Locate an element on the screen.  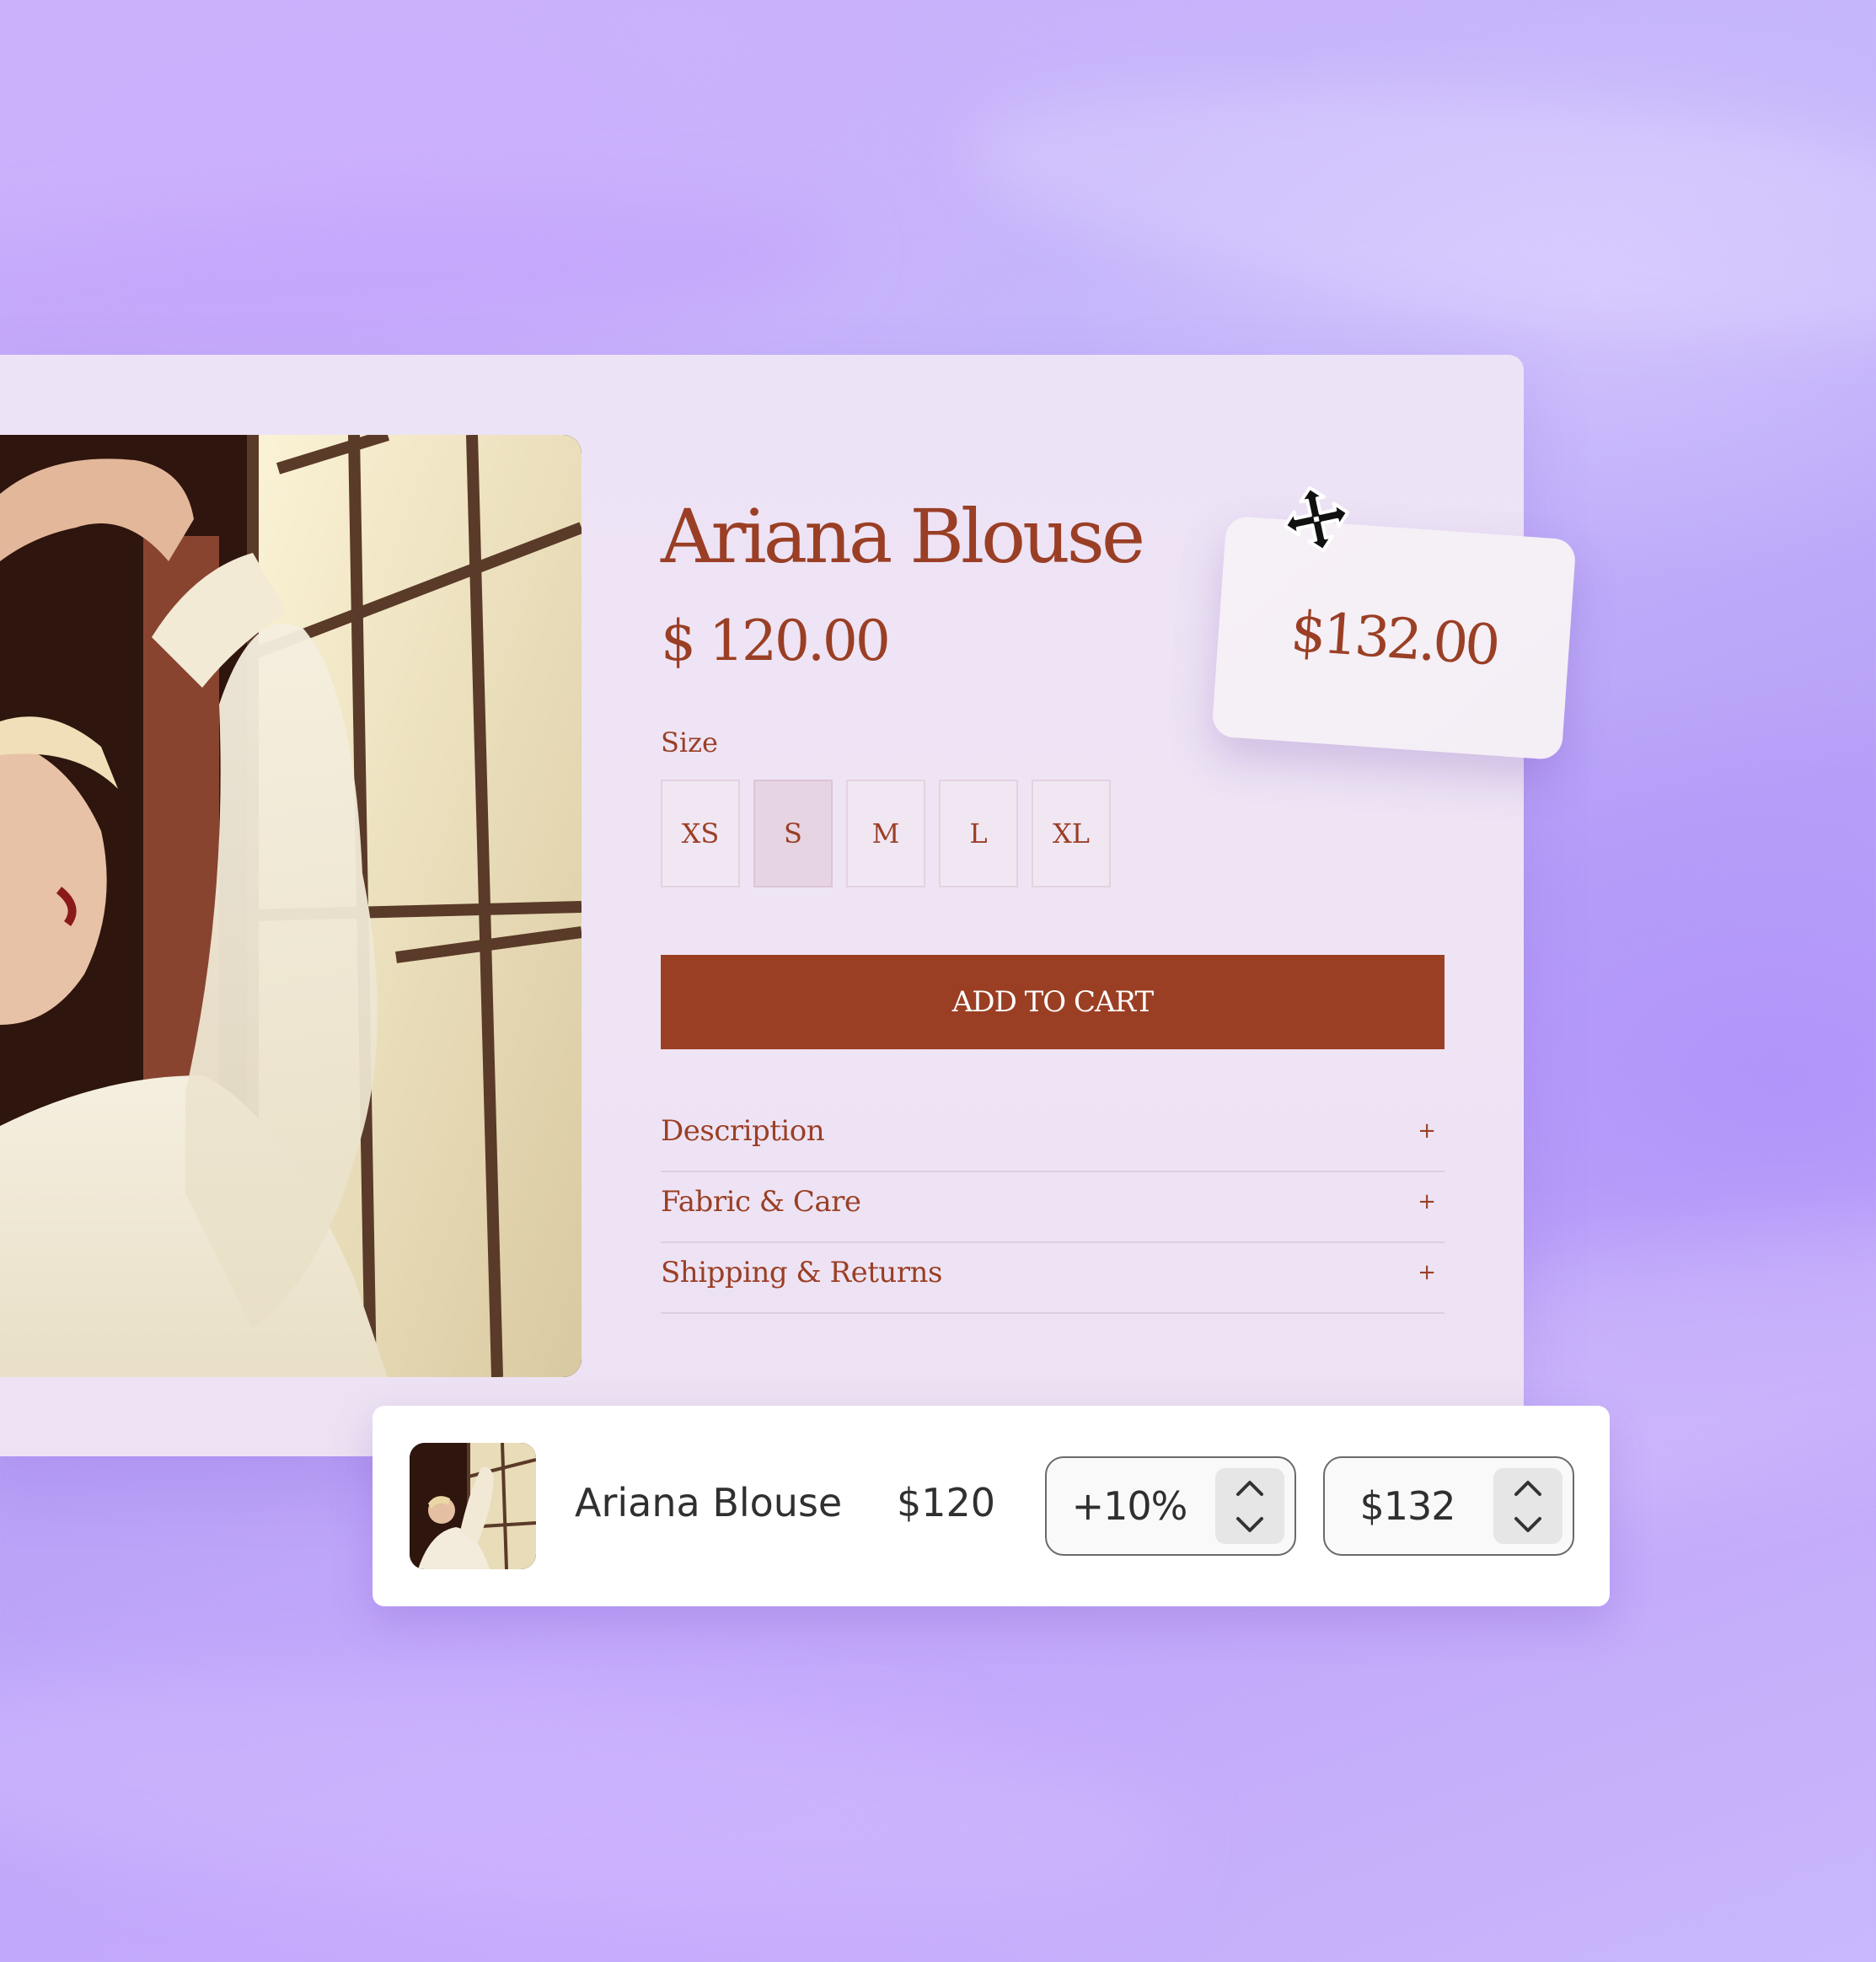
markup-value: +10% is located at coordinates (1129, 1506).